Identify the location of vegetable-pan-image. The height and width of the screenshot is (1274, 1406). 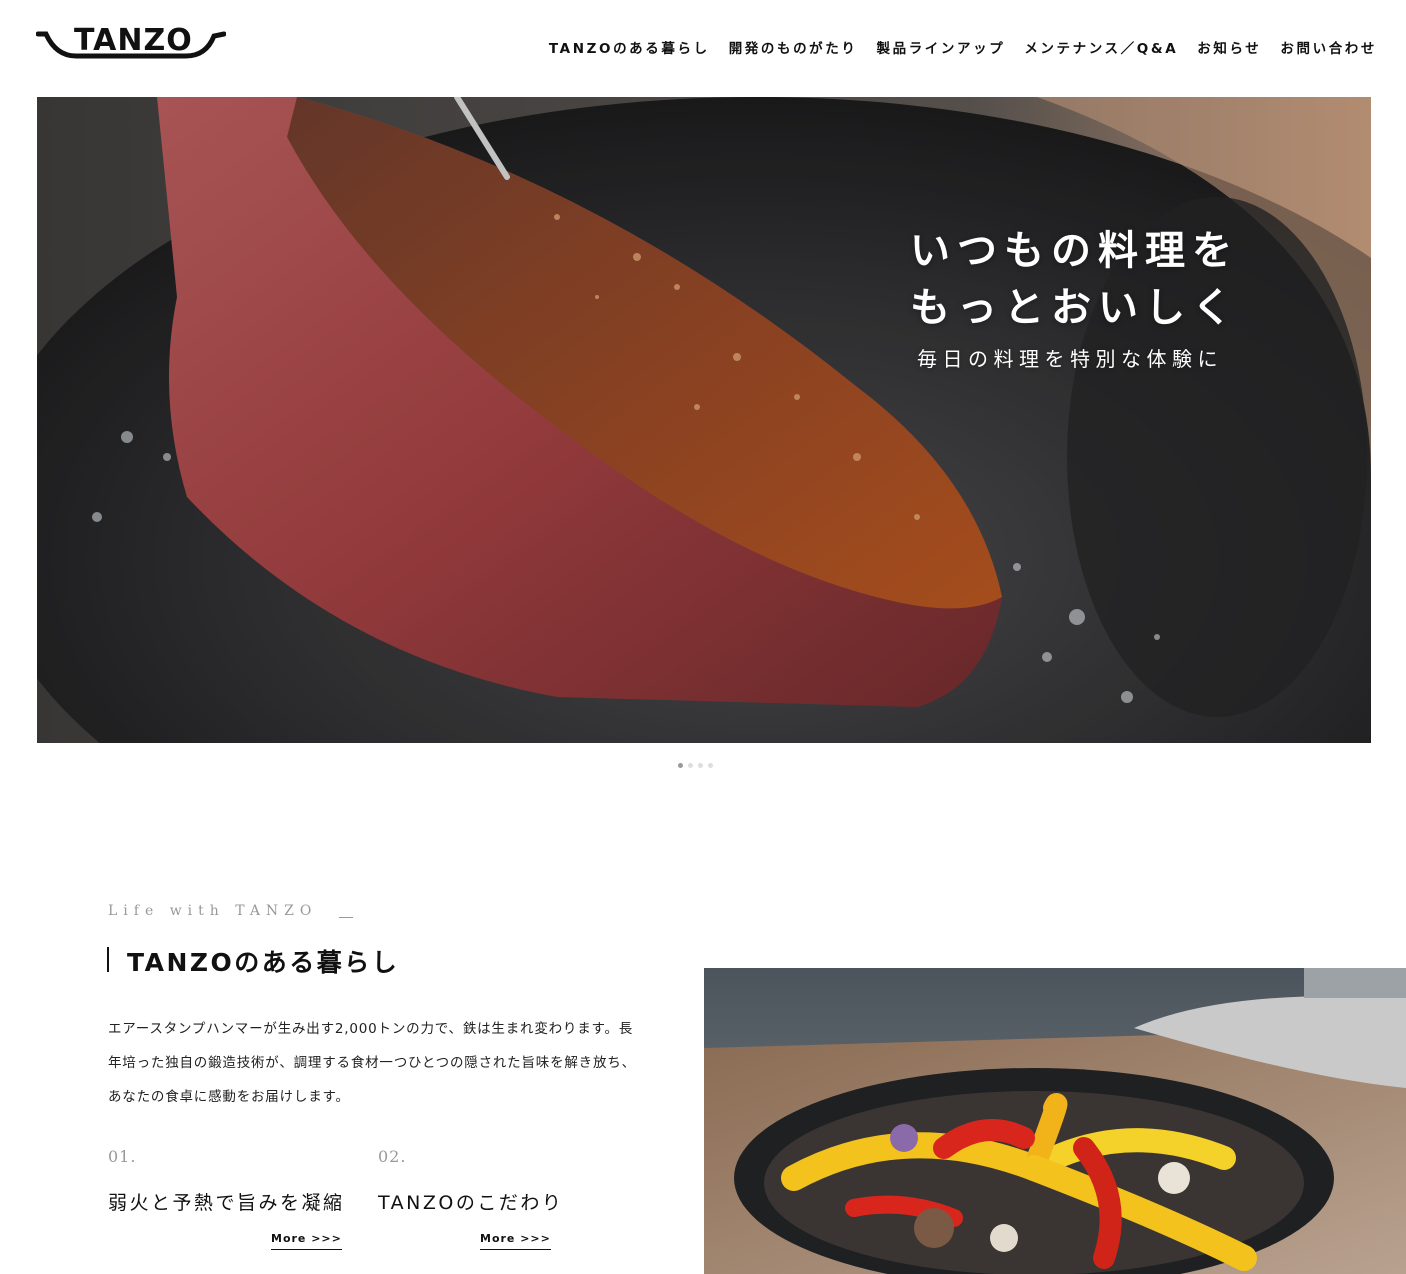
(1055, 1121).